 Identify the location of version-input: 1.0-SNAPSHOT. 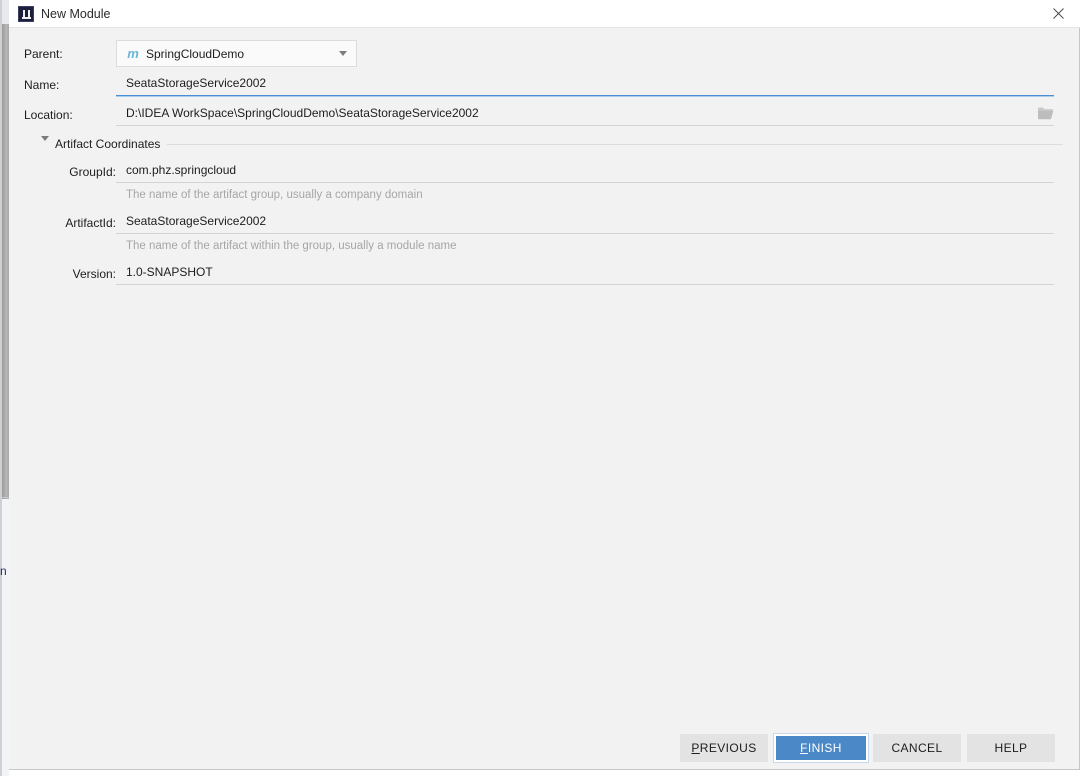
(585, 274).